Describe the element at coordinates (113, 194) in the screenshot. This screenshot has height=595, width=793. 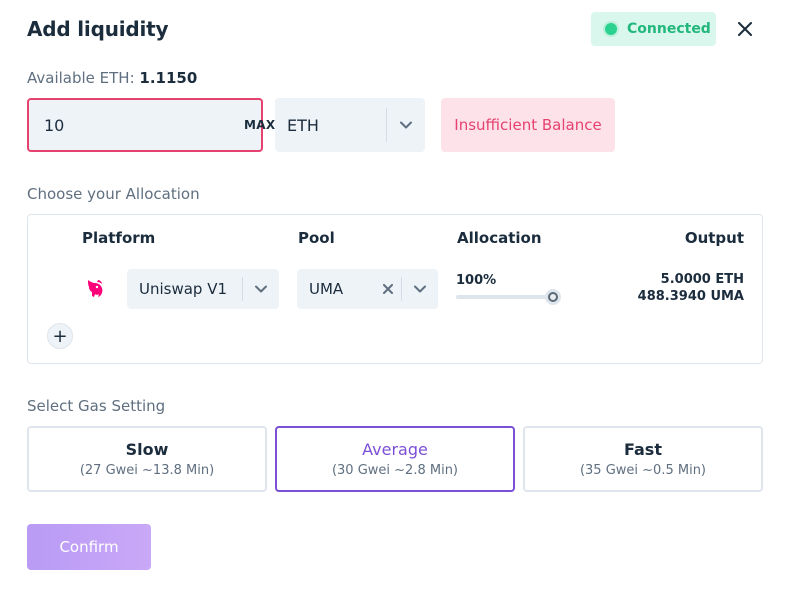
I see `allocation-section-label: Choose your Allocation` at that location.